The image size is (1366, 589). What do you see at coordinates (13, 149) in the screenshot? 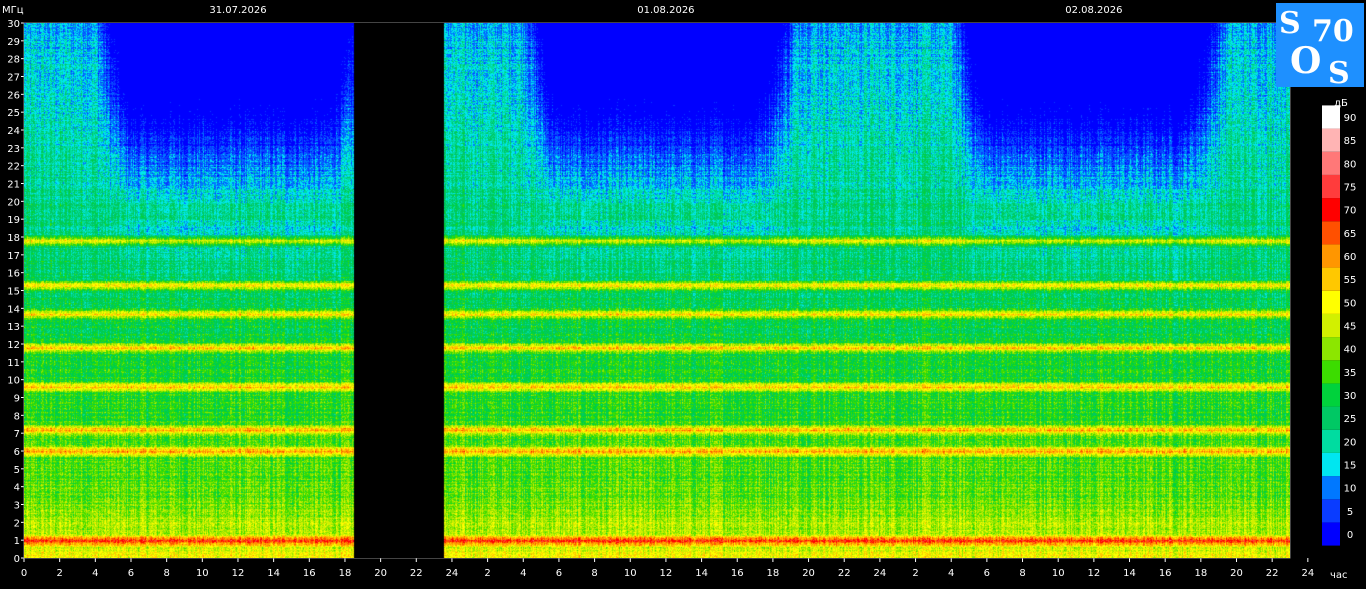
I see `y-tick-label: 23` at bounding box center [13, 149].